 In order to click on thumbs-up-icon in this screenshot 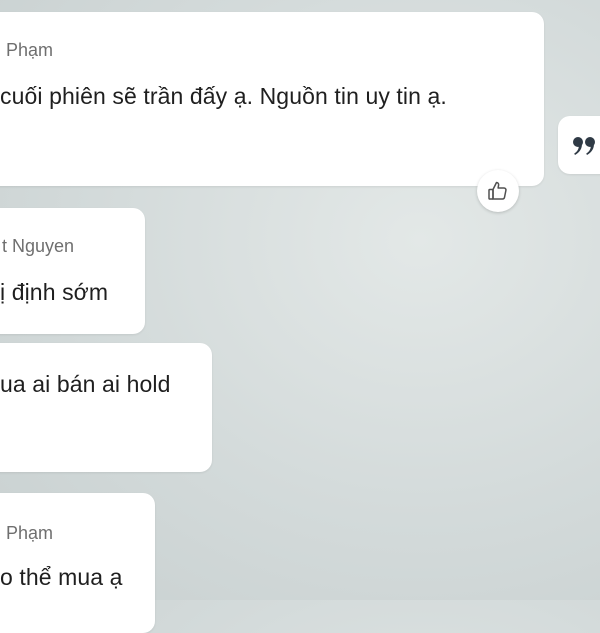, I will do `click(497, 190)`.